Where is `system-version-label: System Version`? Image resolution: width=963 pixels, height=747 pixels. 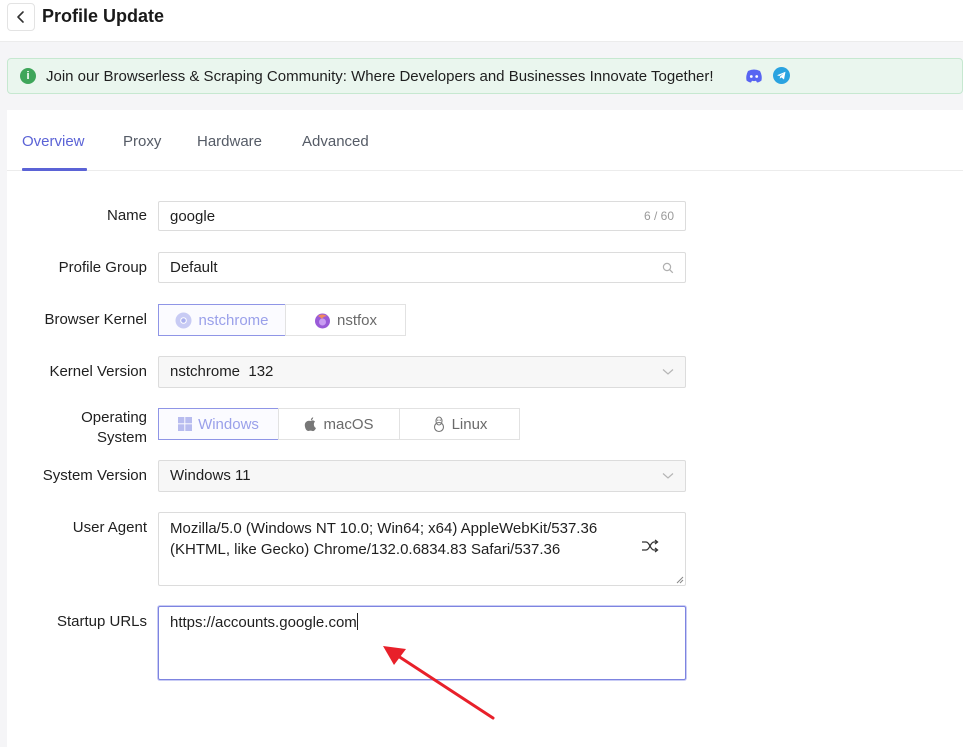 system-version-label: System Version is located at coordinates (94, 475).